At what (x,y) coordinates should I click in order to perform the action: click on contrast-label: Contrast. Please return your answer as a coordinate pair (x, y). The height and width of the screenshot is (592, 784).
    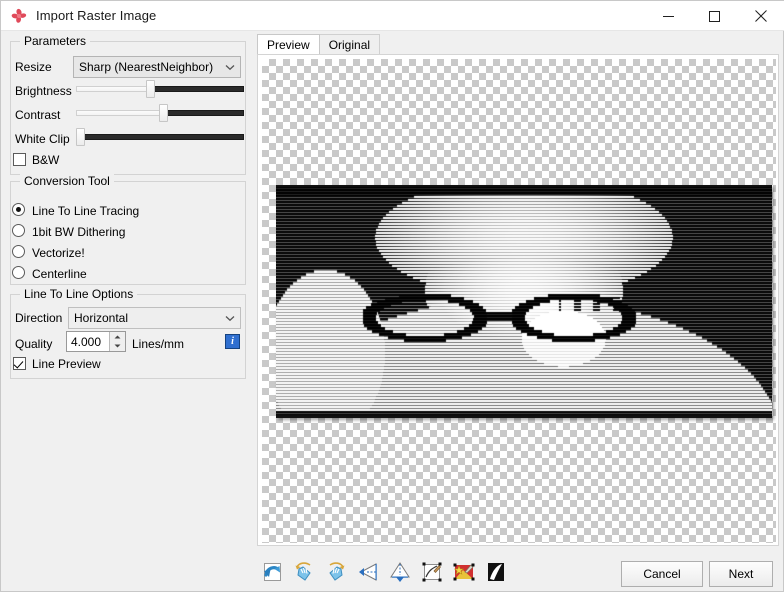
    Looking at the image, I should click on (38, 115).